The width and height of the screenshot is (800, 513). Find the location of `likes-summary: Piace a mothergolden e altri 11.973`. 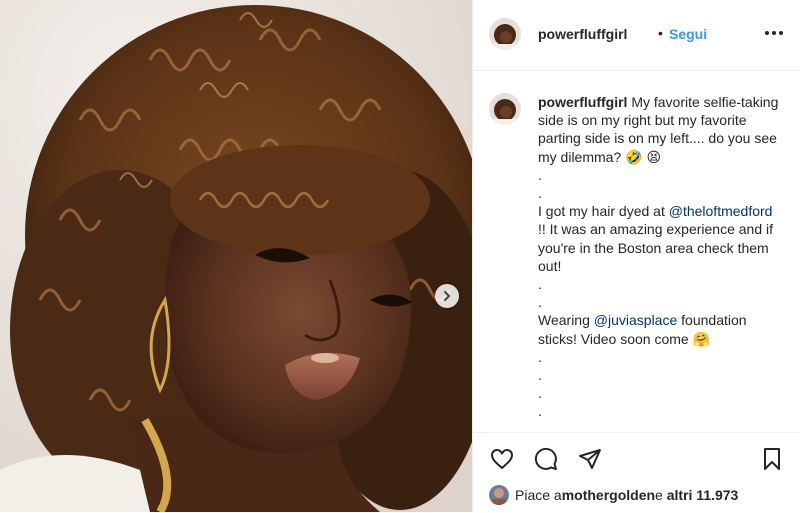

likes-summary: Piace a mothergolden e altri 11.973 is located at coordinates (613, 495).